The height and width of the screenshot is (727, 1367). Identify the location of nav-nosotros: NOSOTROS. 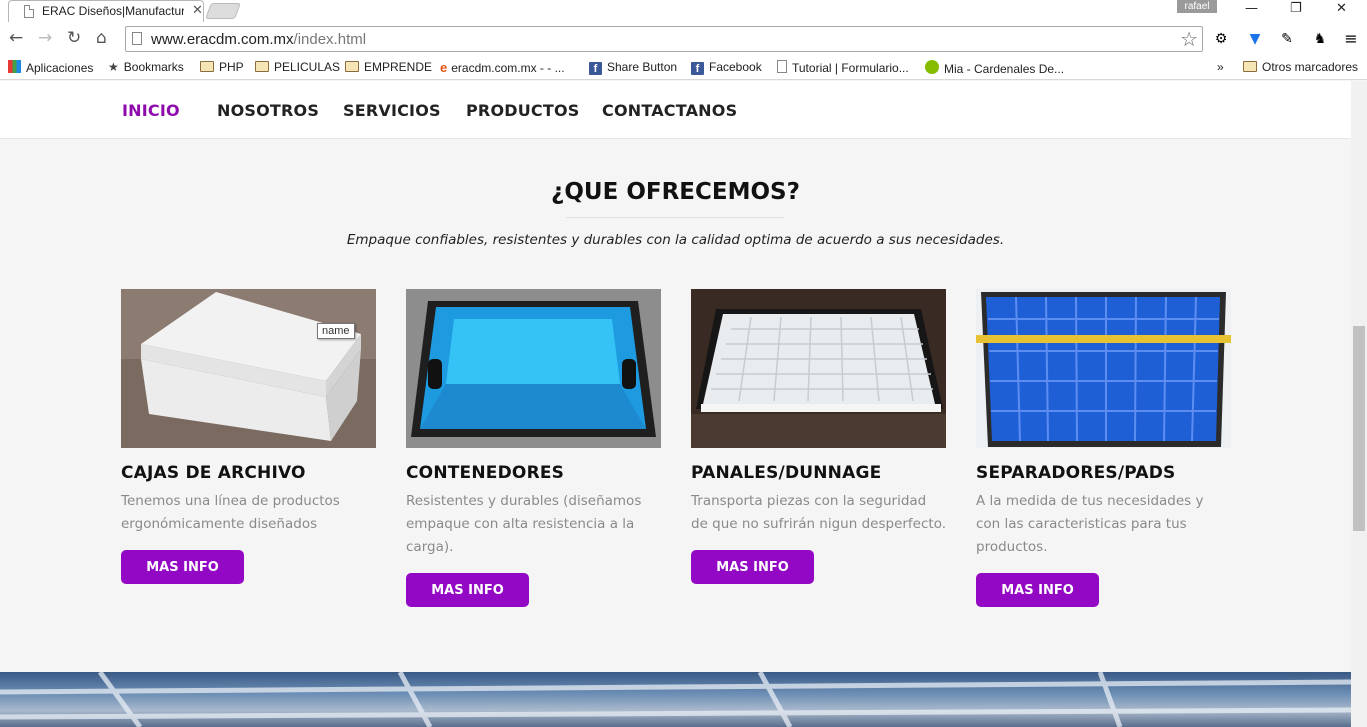
(268, 110).